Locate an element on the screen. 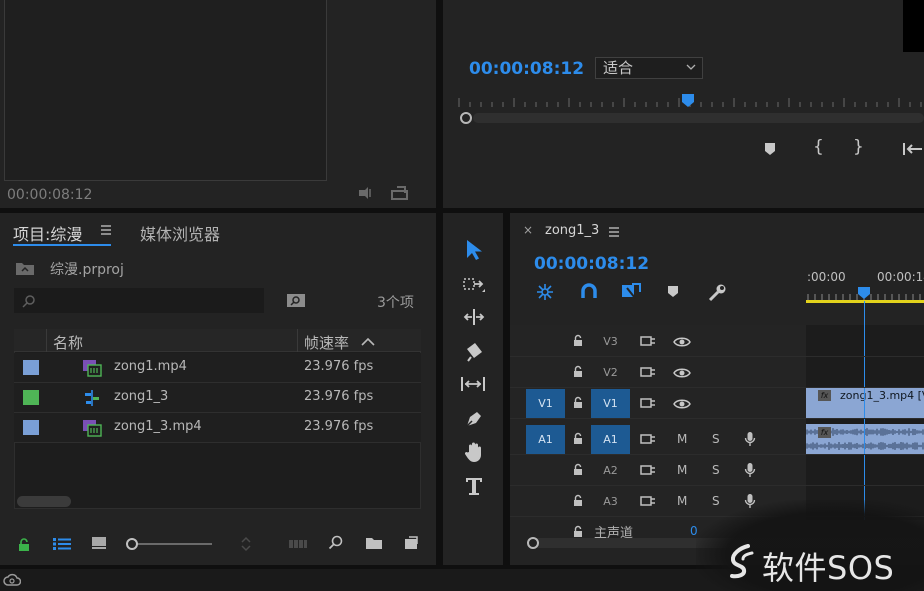  timeline-menu-icon is located at coordinates (614, 232).